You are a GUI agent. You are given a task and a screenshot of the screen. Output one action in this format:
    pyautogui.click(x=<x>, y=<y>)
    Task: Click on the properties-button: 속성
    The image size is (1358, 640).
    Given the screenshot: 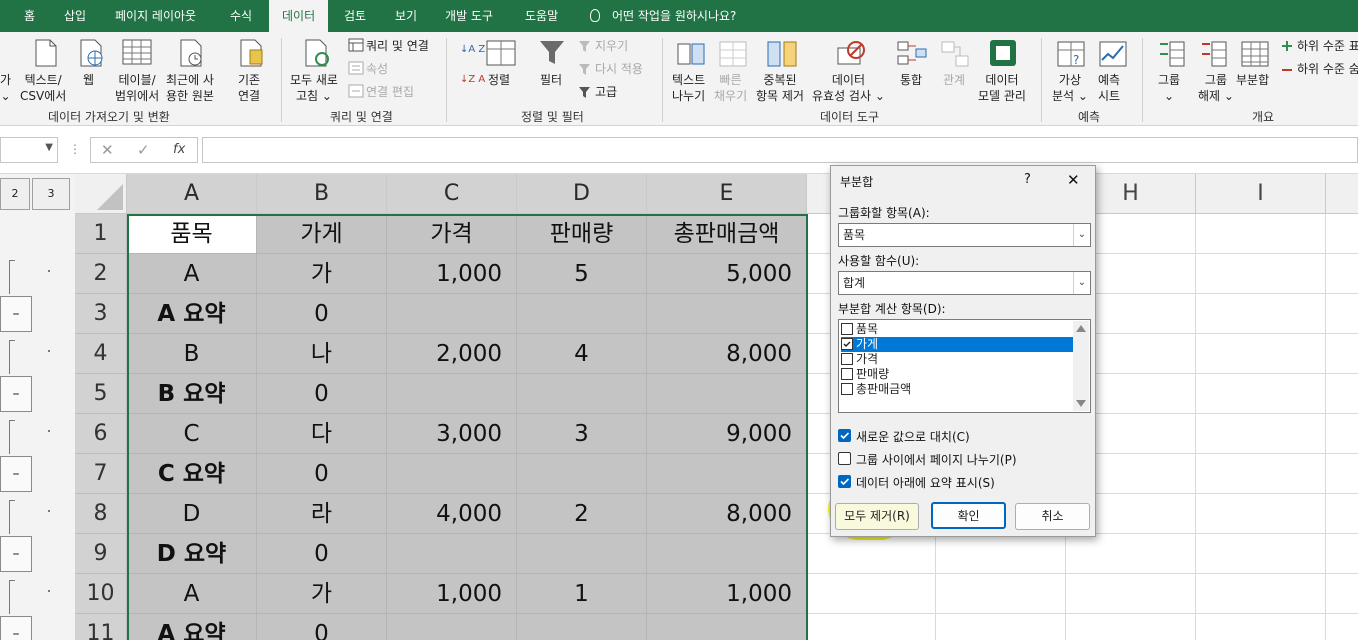 What is the action you would take?
    pyautogui.click(x=377, y=69)
    